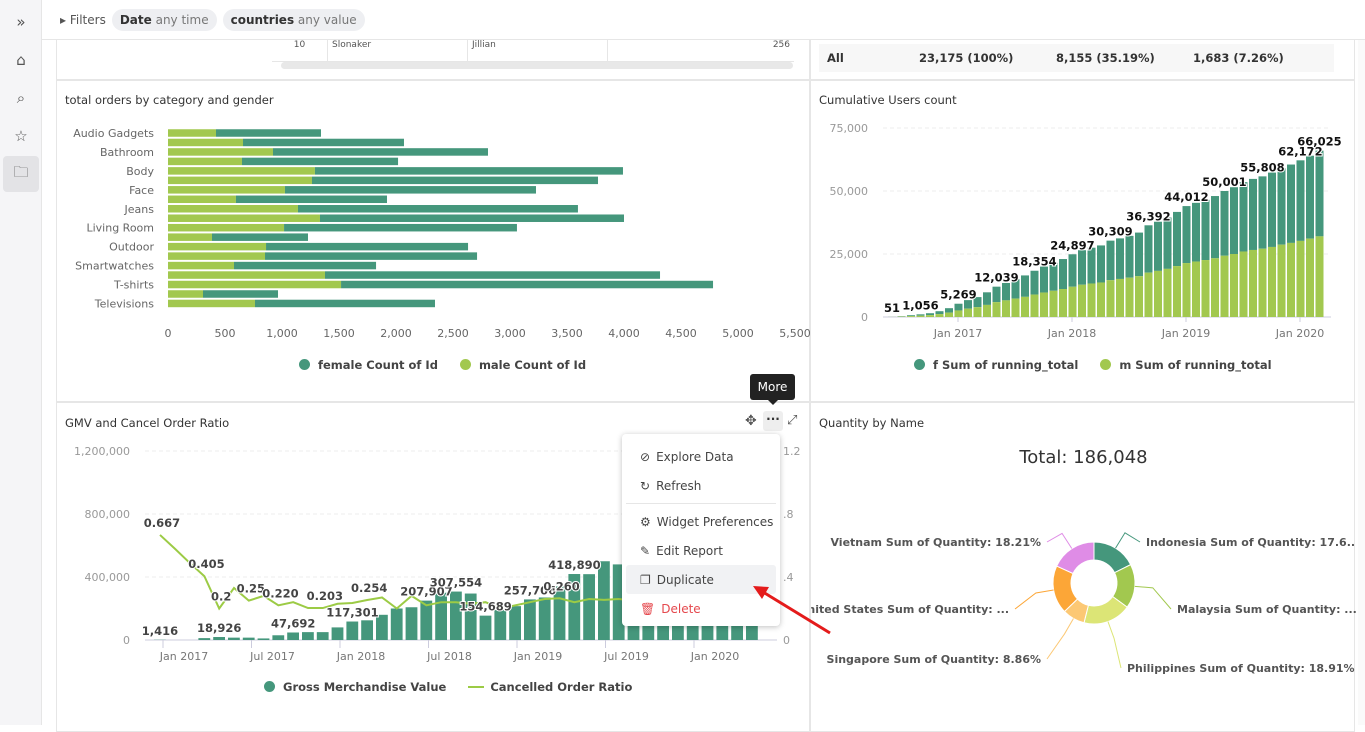  Describe the element at coordinates (355, 687) in the screenshot. I see `legend-item: Gross Merchandise Value` at that location.